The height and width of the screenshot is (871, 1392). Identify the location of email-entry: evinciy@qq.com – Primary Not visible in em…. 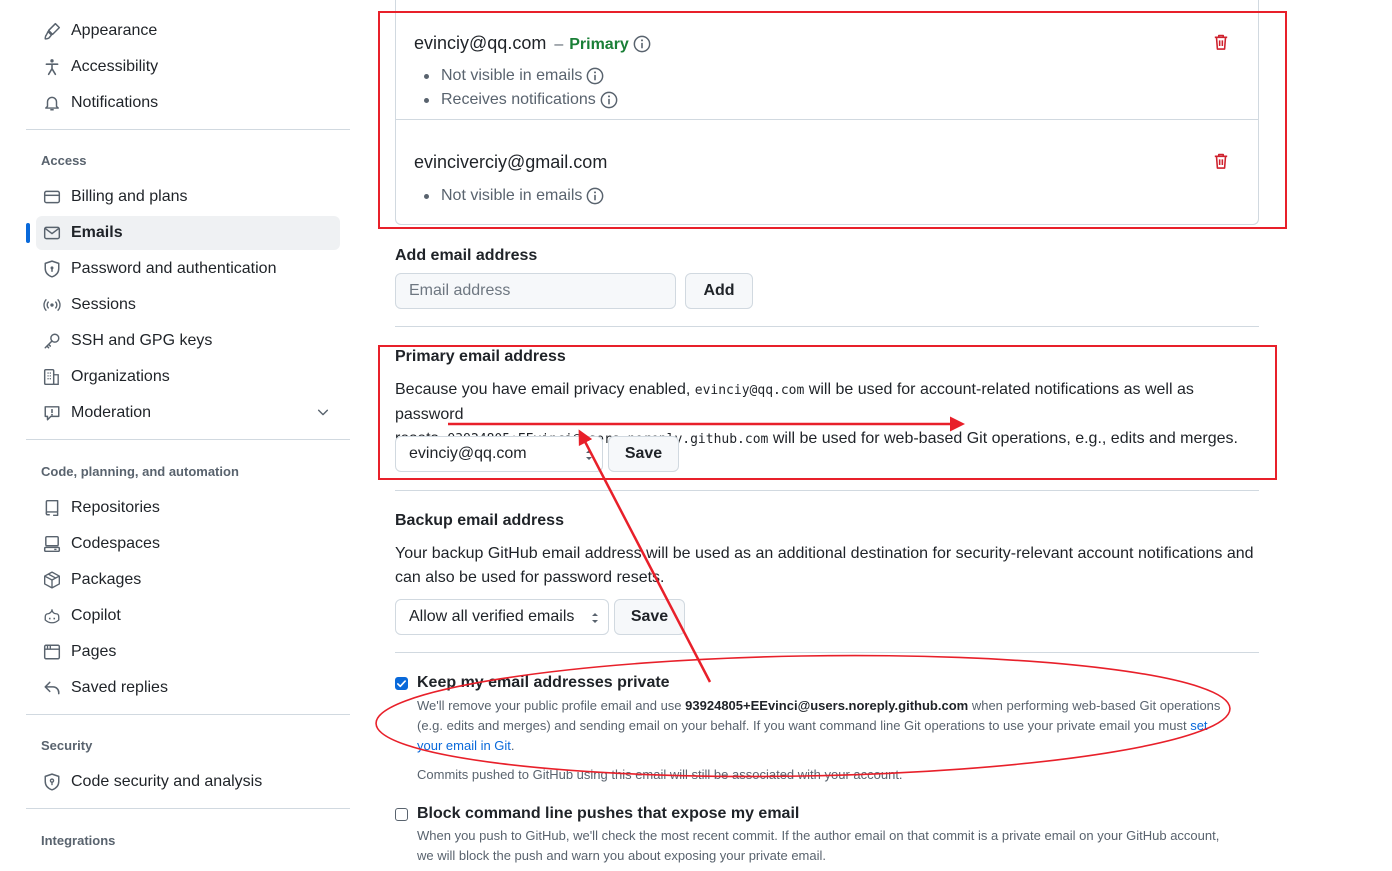
(827, 59).